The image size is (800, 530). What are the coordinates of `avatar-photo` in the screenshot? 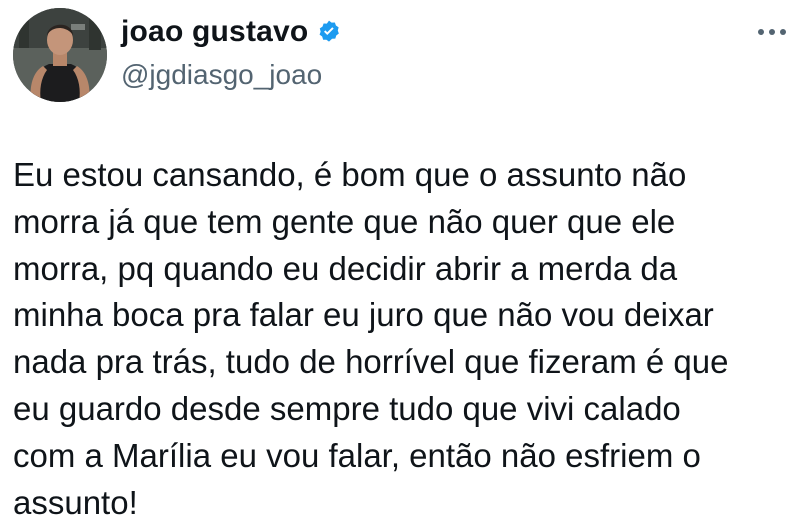 It's located at (60, 55).